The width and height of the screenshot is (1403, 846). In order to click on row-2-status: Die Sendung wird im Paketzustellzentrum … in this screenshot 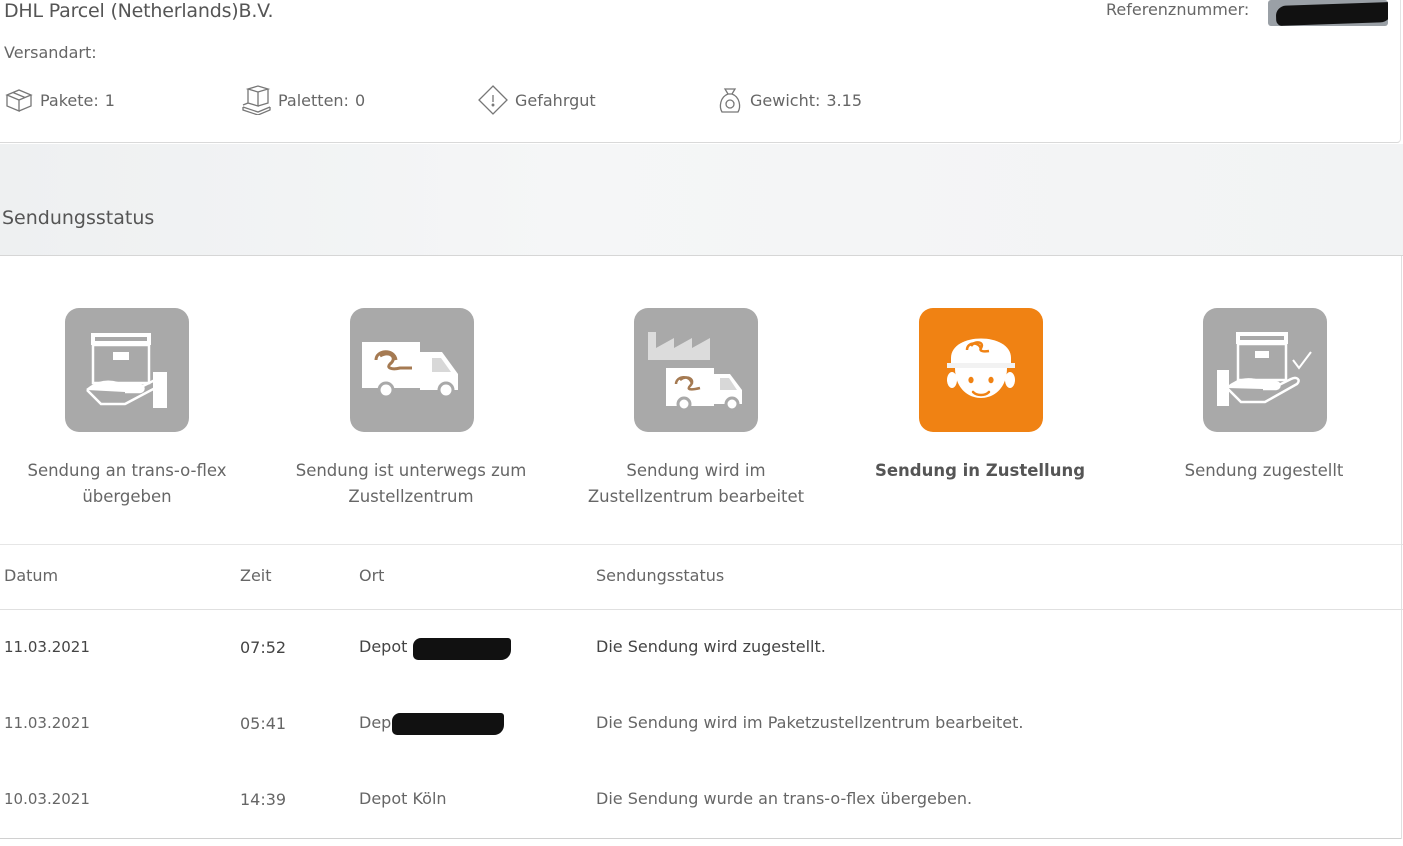, I will do `click(810, 722)`.